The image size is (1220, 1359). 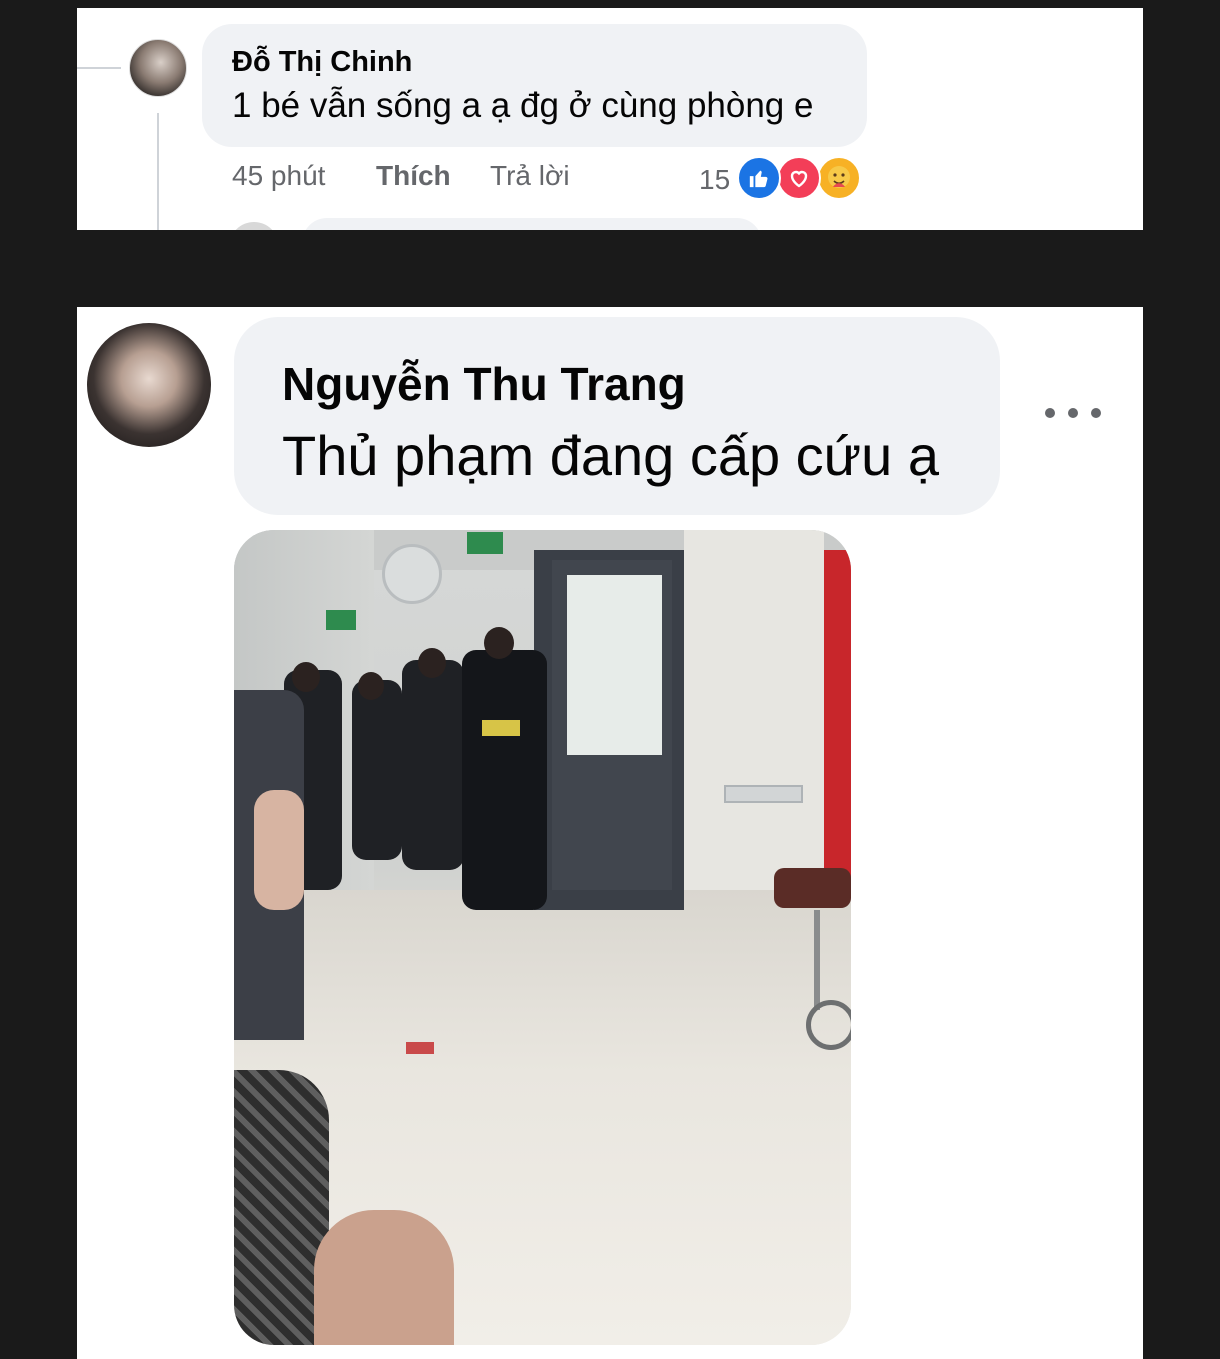 What do you see at coordinates (839, 178) in the screenshot?
I see `care-icon` at bounding box center [839, 178].